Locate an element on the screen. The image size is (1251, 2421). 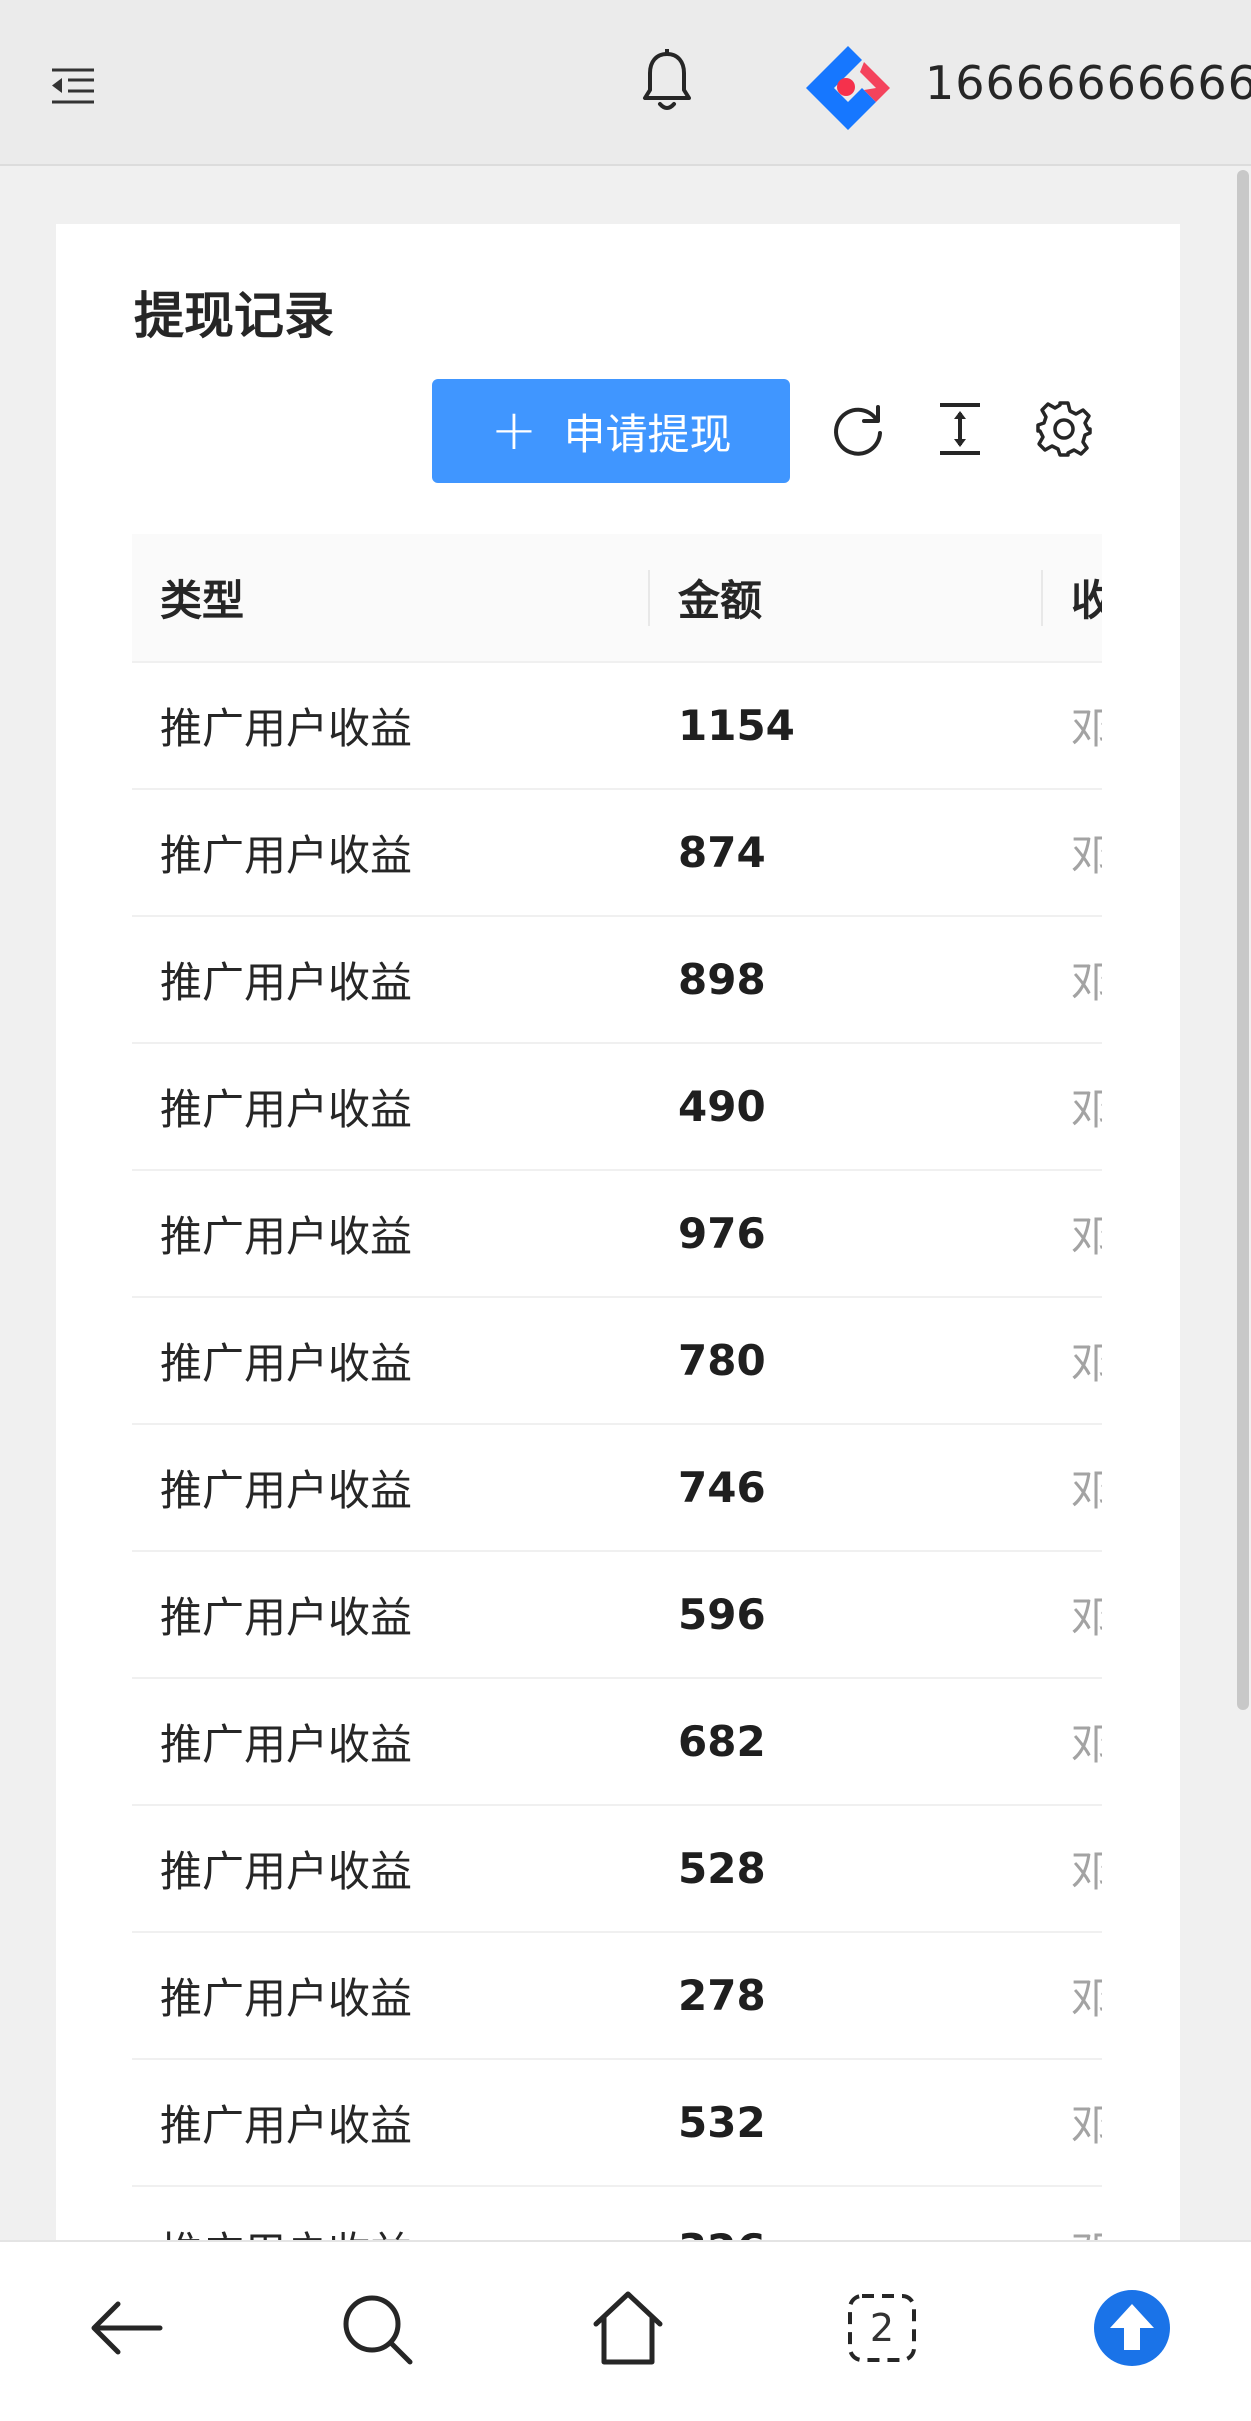
cell-amount: 746 is located at coordinates (846, 1488).